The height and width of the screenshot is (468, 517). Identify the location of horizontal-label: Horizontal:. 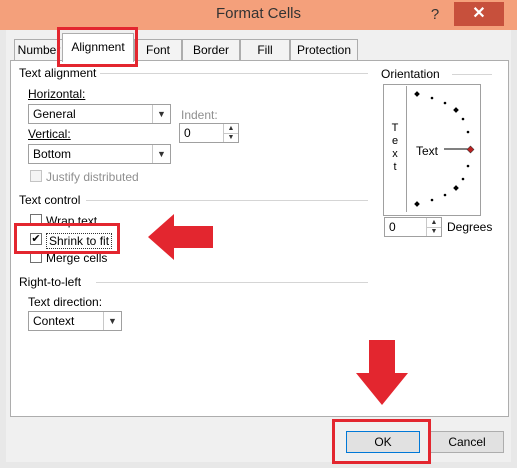
(57, 94).